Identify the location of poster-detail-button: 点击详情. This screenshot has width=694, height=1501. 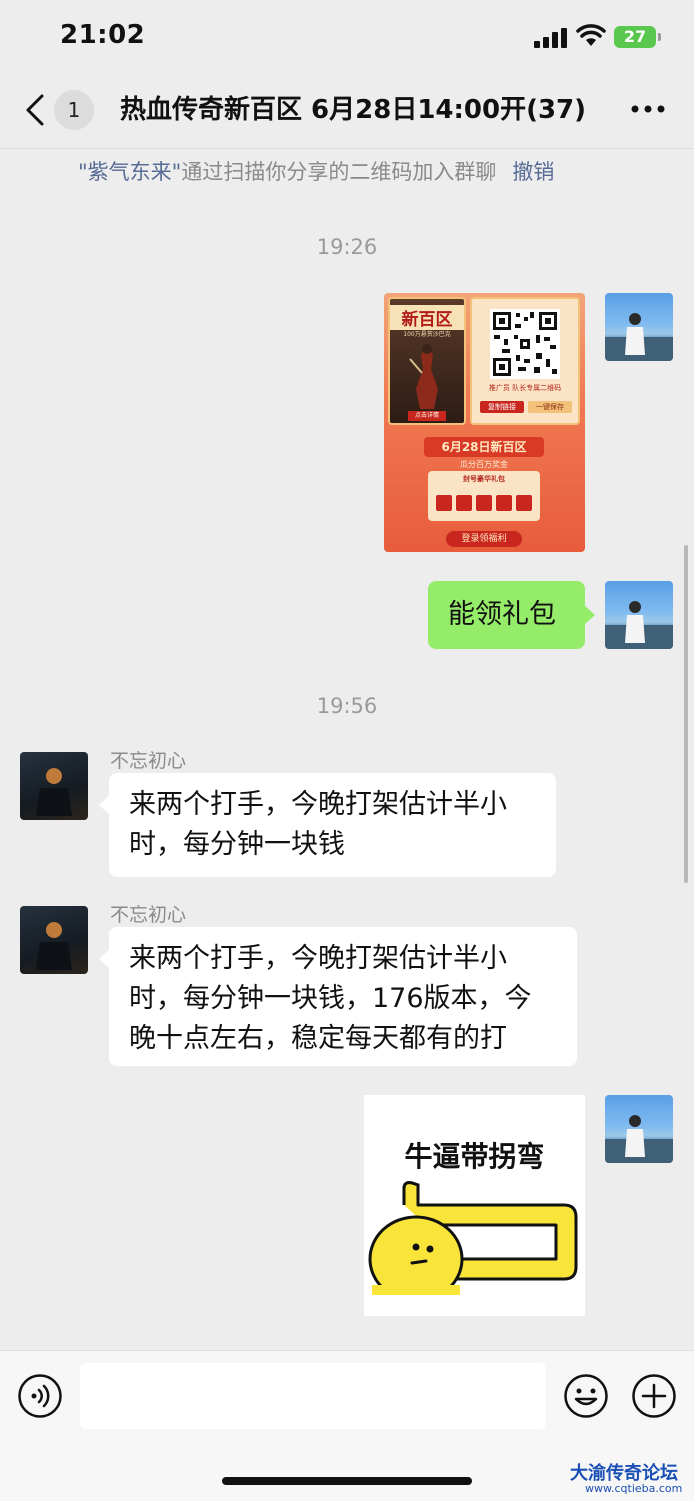
(427, 416).